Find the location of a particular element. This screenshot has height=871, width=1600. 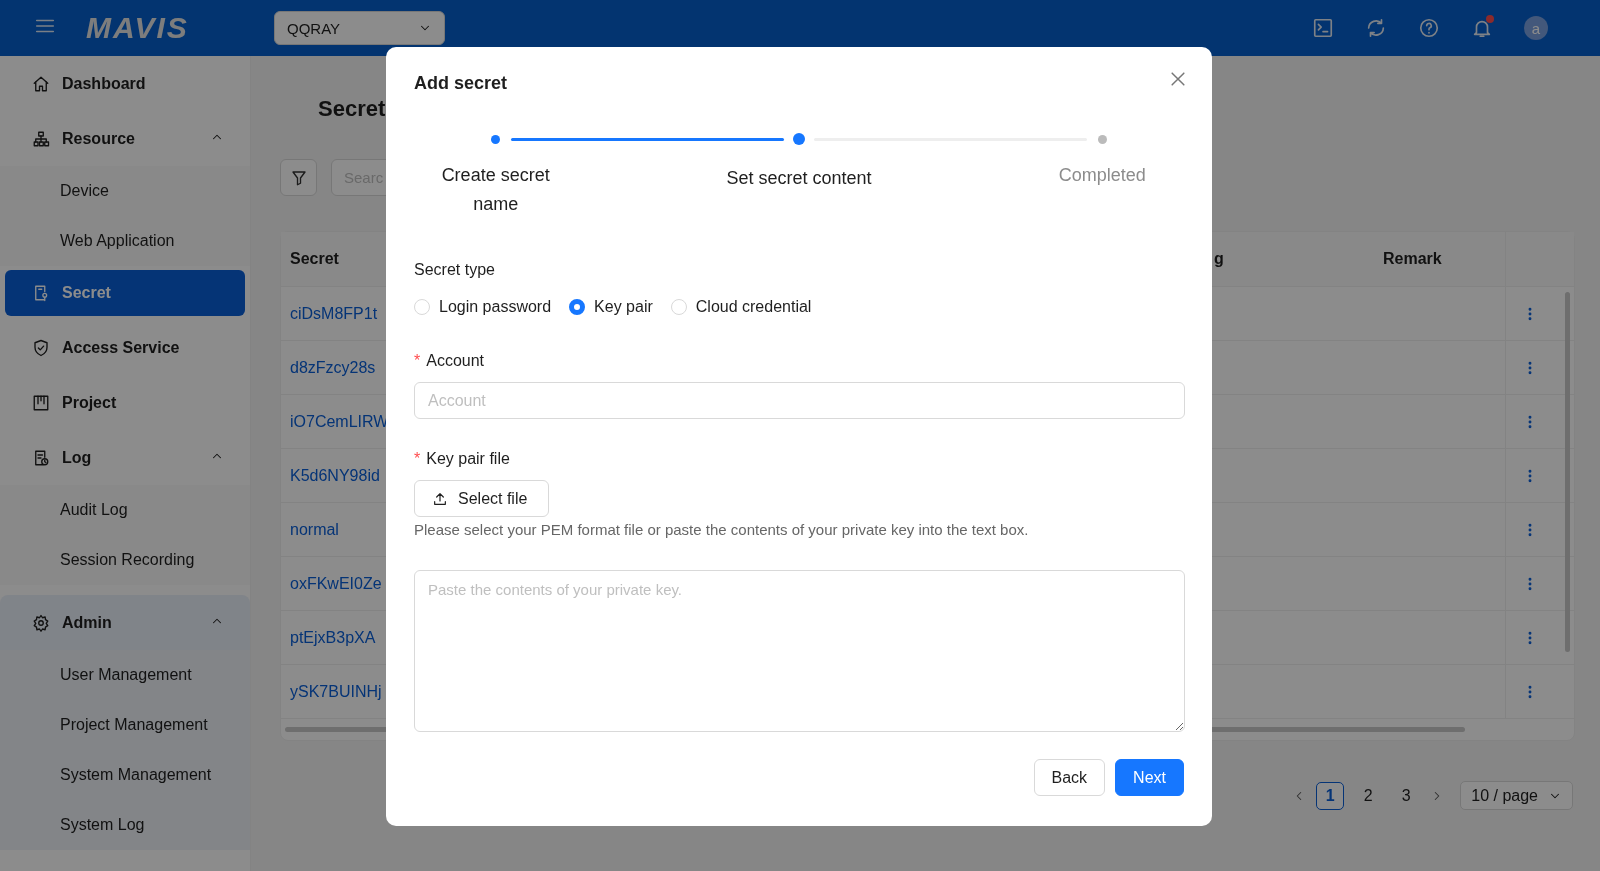

help-text: Please select your PEM format file or paste the contents of your private key into the text box. is located at coordinates (722, 529).